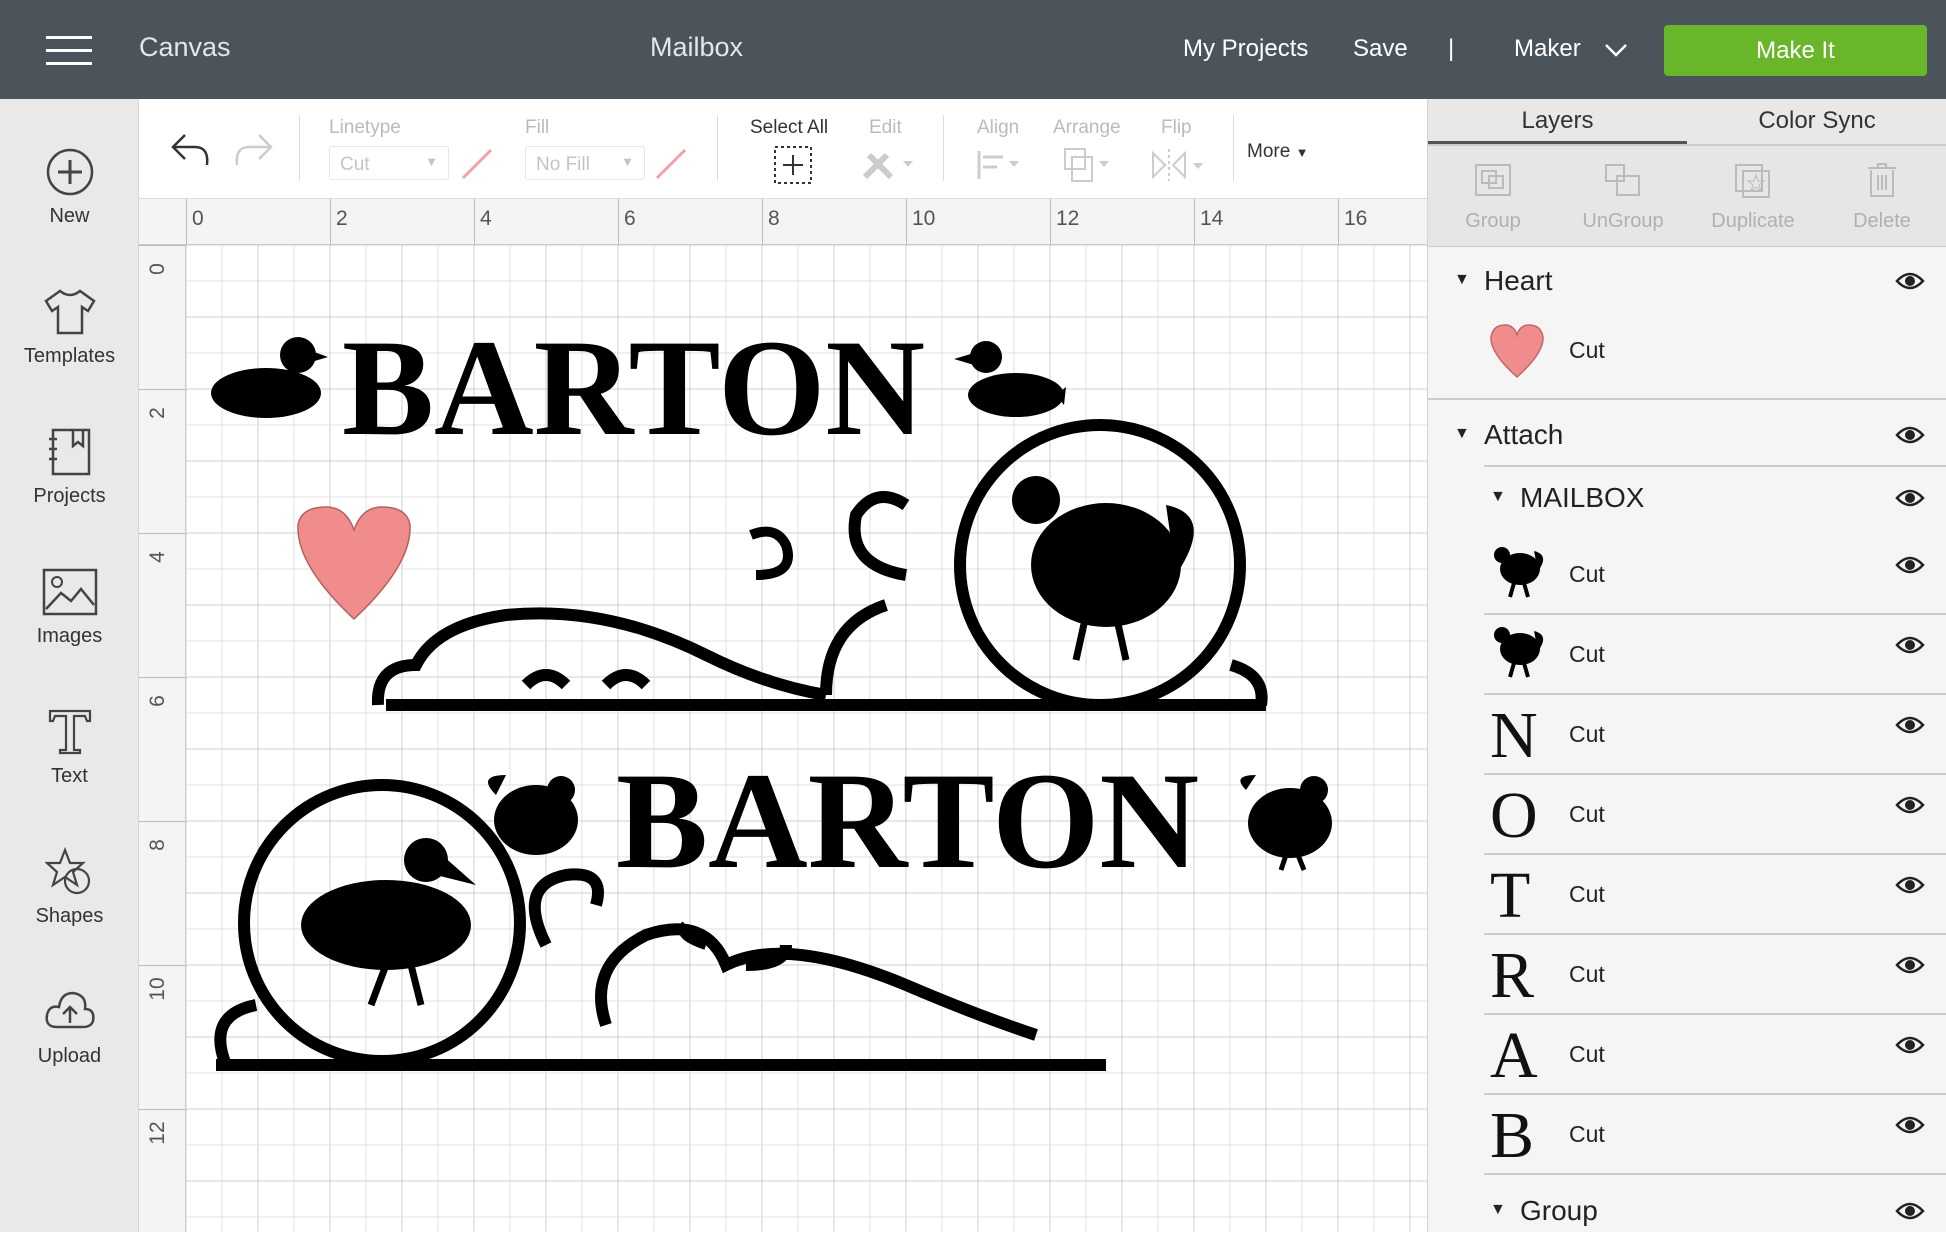 Image resolution: width=1946 pixels, height=1235 pixels. Describe the element at coordinates (789, 127) in the screenshot. I see `select-all-label: Select All` at that location.